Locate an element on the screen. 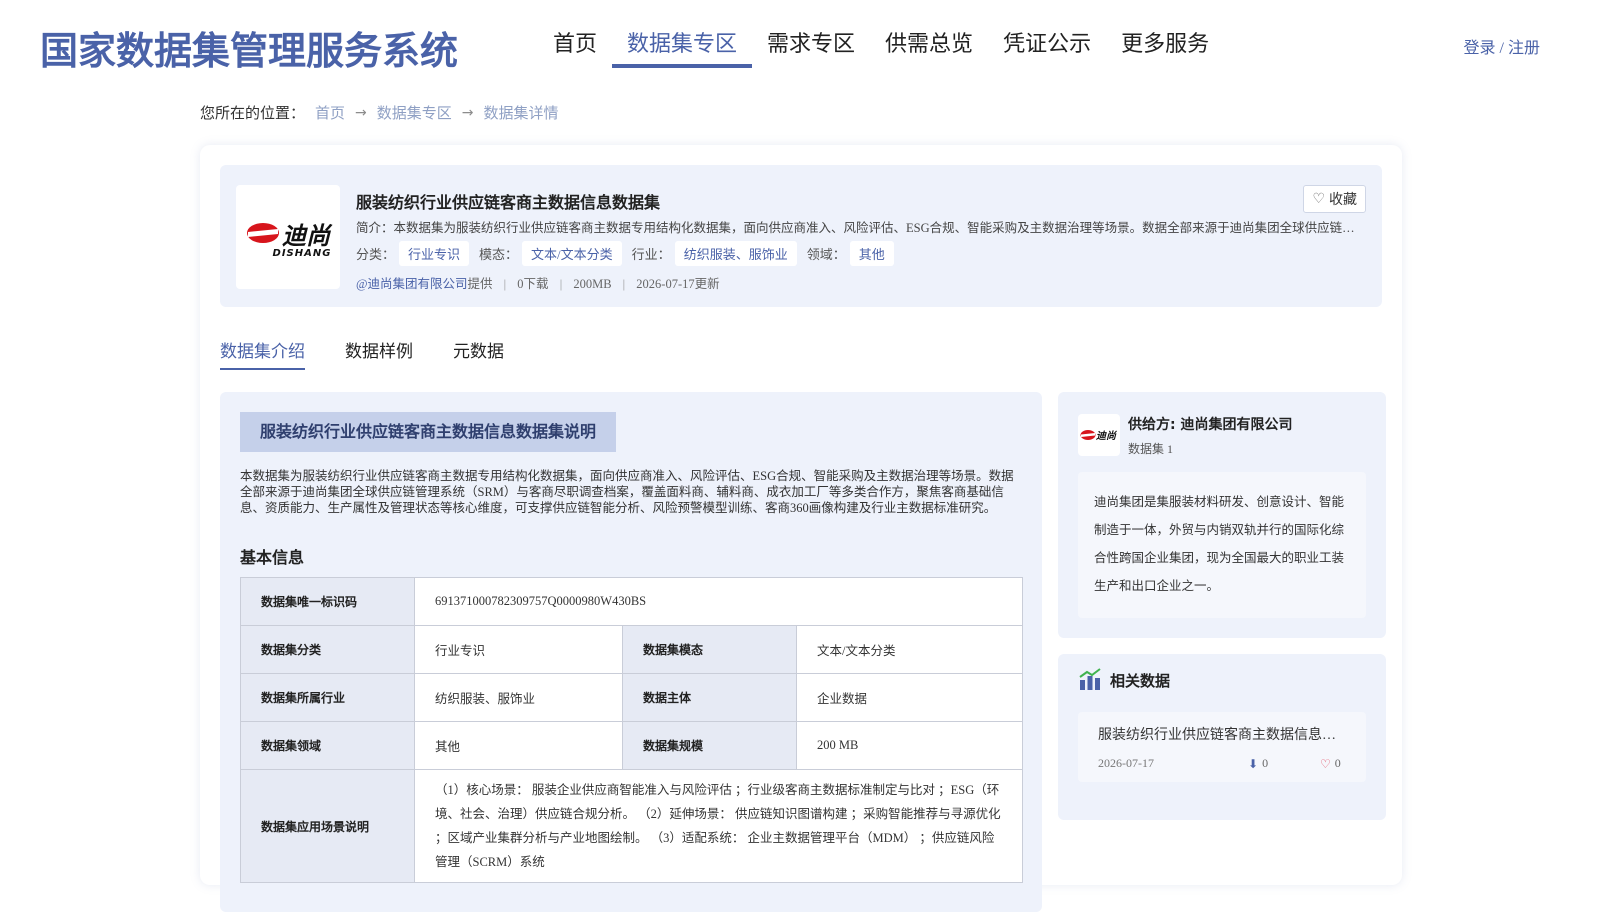  detail-tabs: 数据集介绍 数据样例 元数据 is located at coordinates (382, 353).